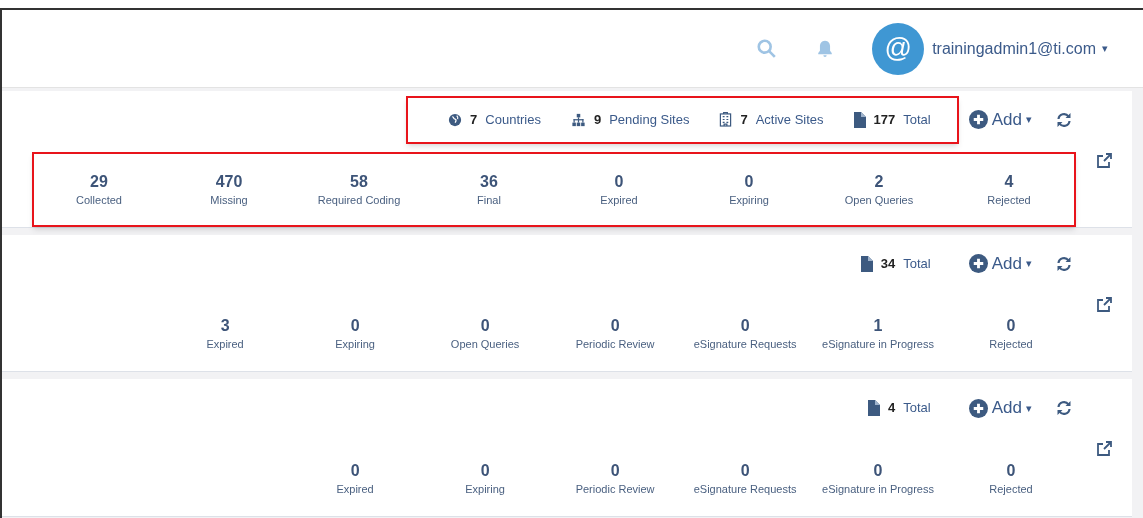  I want to click on summary-label: Active Sites, so click(789, 119).